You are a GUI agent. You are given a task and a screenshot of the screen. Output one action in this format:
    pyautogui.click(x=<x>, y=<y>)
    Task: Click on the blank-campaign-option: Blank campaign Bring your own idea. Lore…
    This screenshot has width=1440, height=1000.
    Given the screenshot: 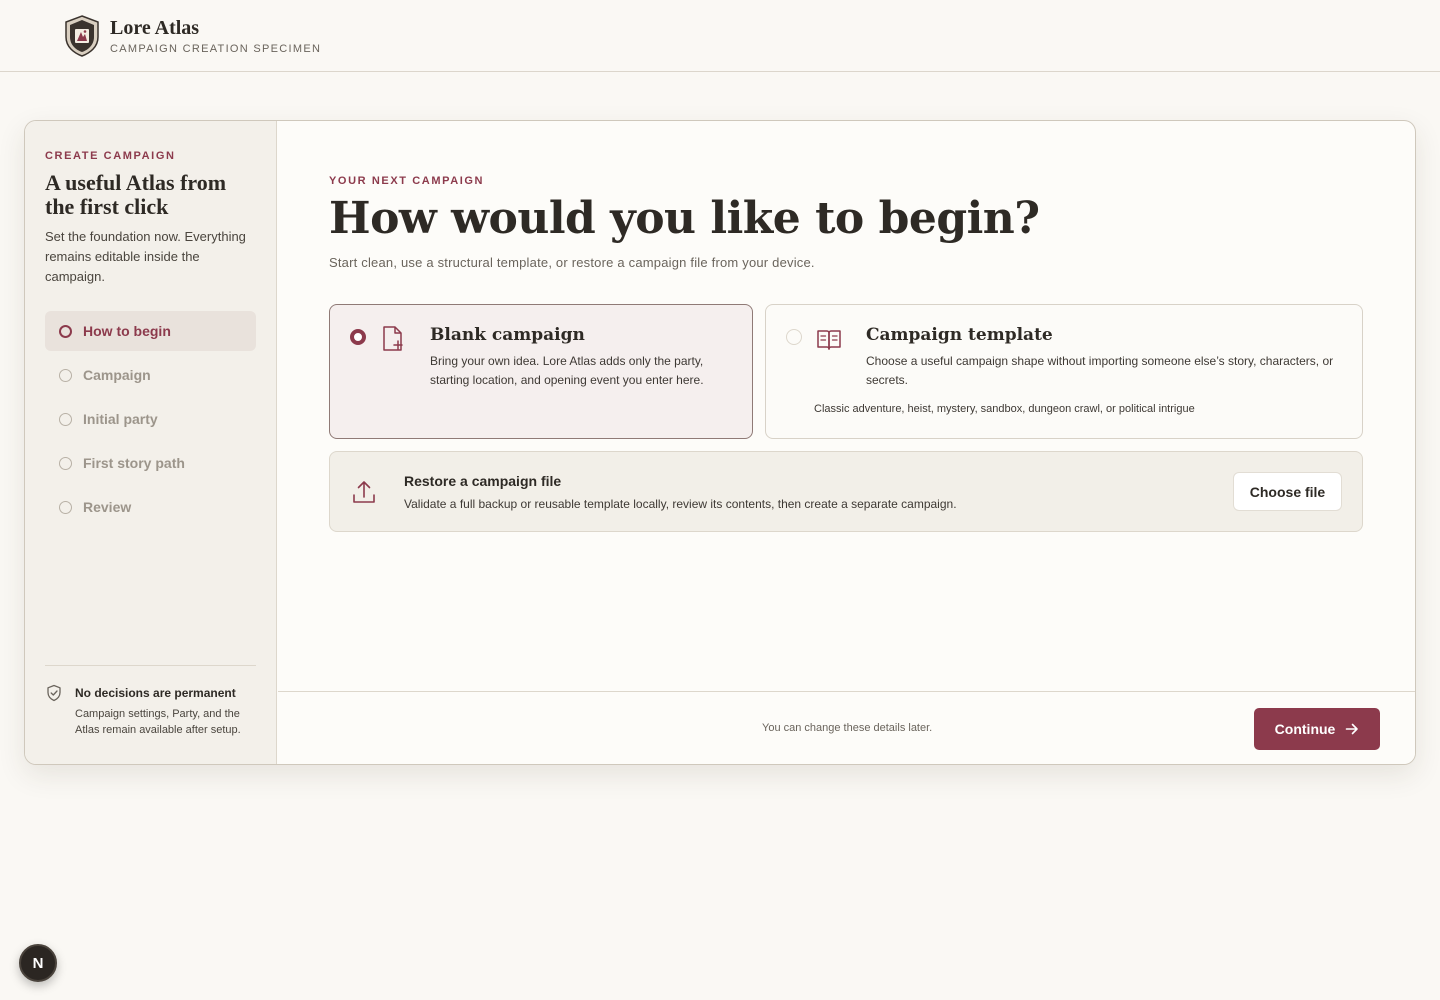 What is the action you would take?
    pyautogui.click(x=541, y=371)
    